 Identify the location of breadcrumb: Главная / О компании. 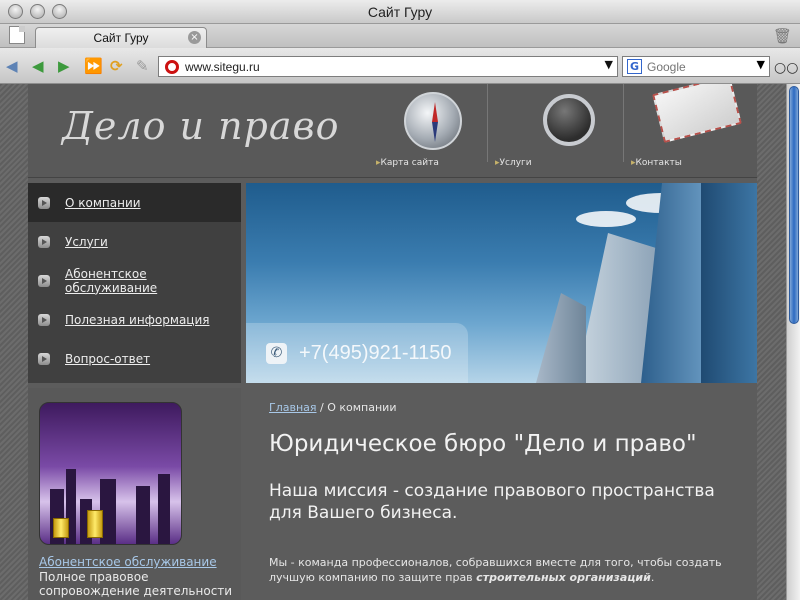
(332, 407).